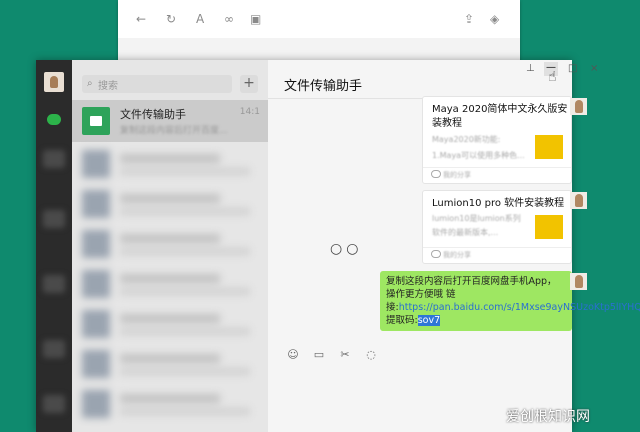 This screenshot has width=640, height=432. I want to click on close-button: ×, so click(594, 68).